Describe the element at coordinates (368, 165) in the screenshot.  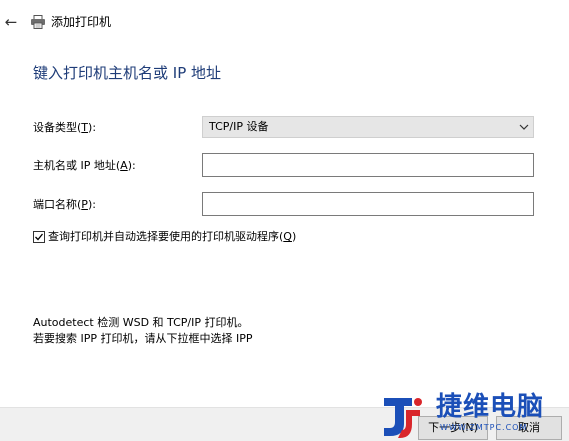
I see `hostname-input` at that location.